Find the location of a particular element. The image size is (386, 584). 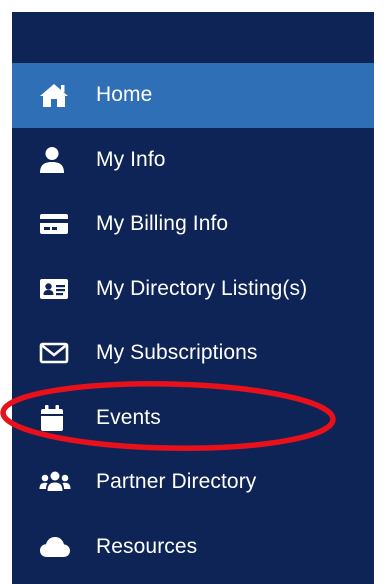

sidebar-item-label: Partner Directory is located at coordinates (176, 482).